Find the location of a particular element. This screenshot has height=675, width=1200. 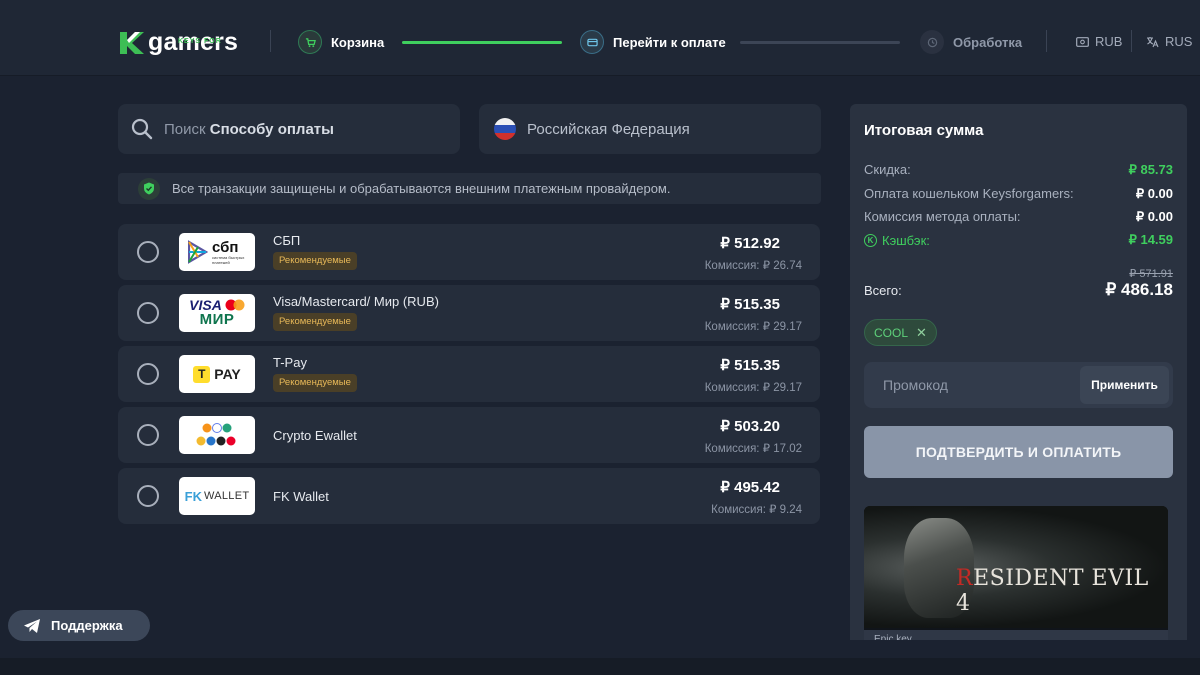

currency-label: RUB is located at coordinates (1109, 41).